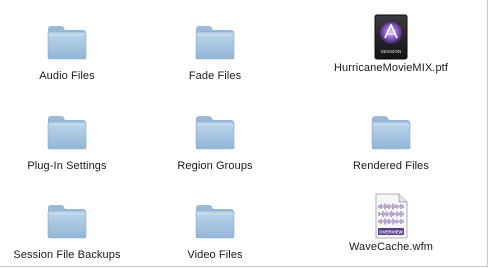  What do you see at coordinates (391, 51) in the screenshot?
I see `session-icon-text: SESSION` at bounding box center [391, 51].